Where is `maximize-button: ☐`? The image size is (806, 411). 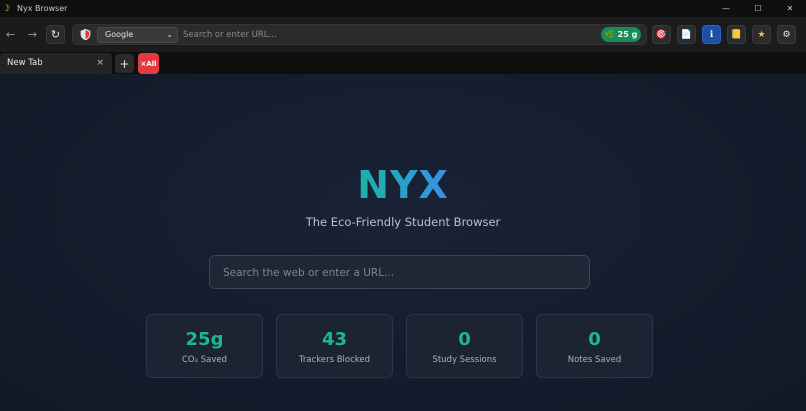 maximize-button: ☐ is located at coordinates (758, 8).